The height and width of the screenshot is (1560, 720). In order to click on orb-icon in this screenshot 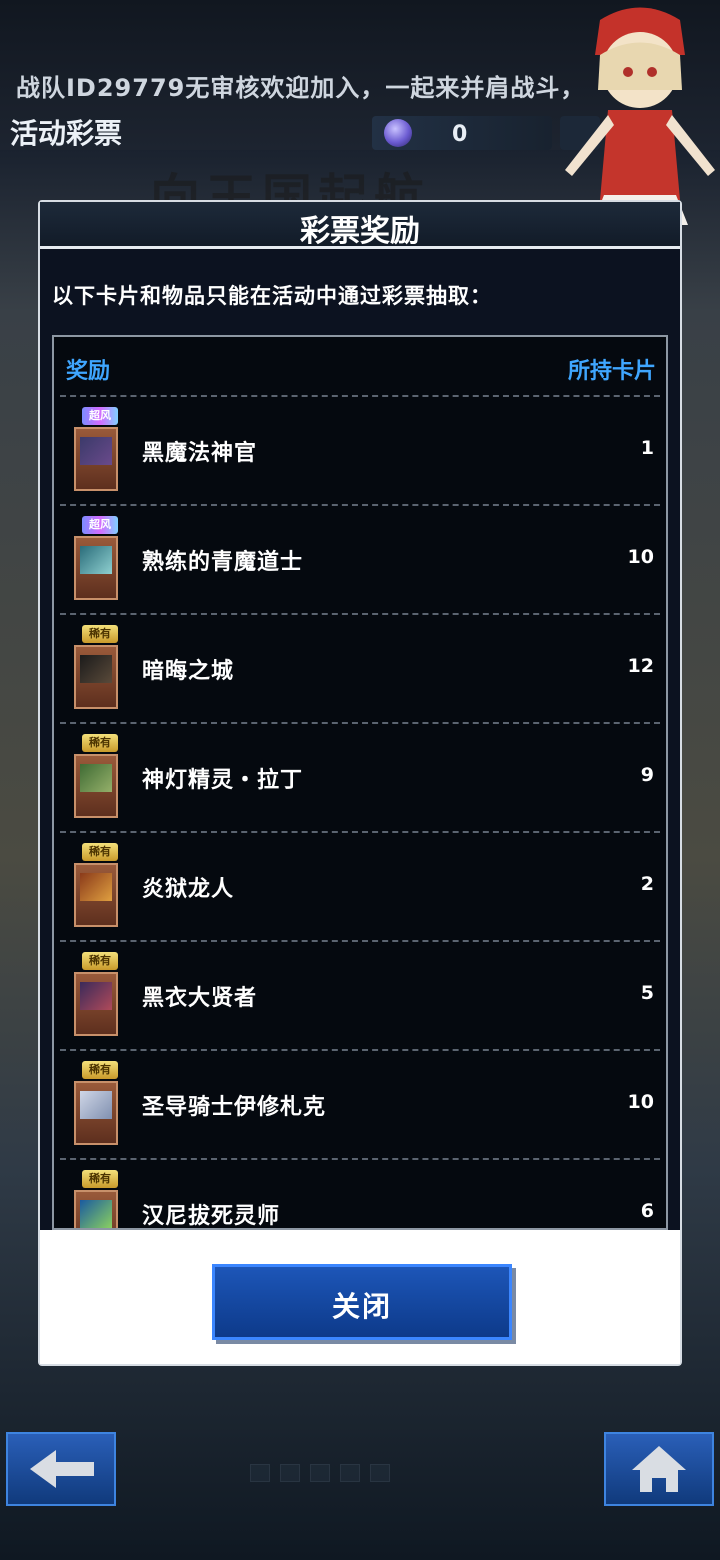, I will do `click(398, 133)`.